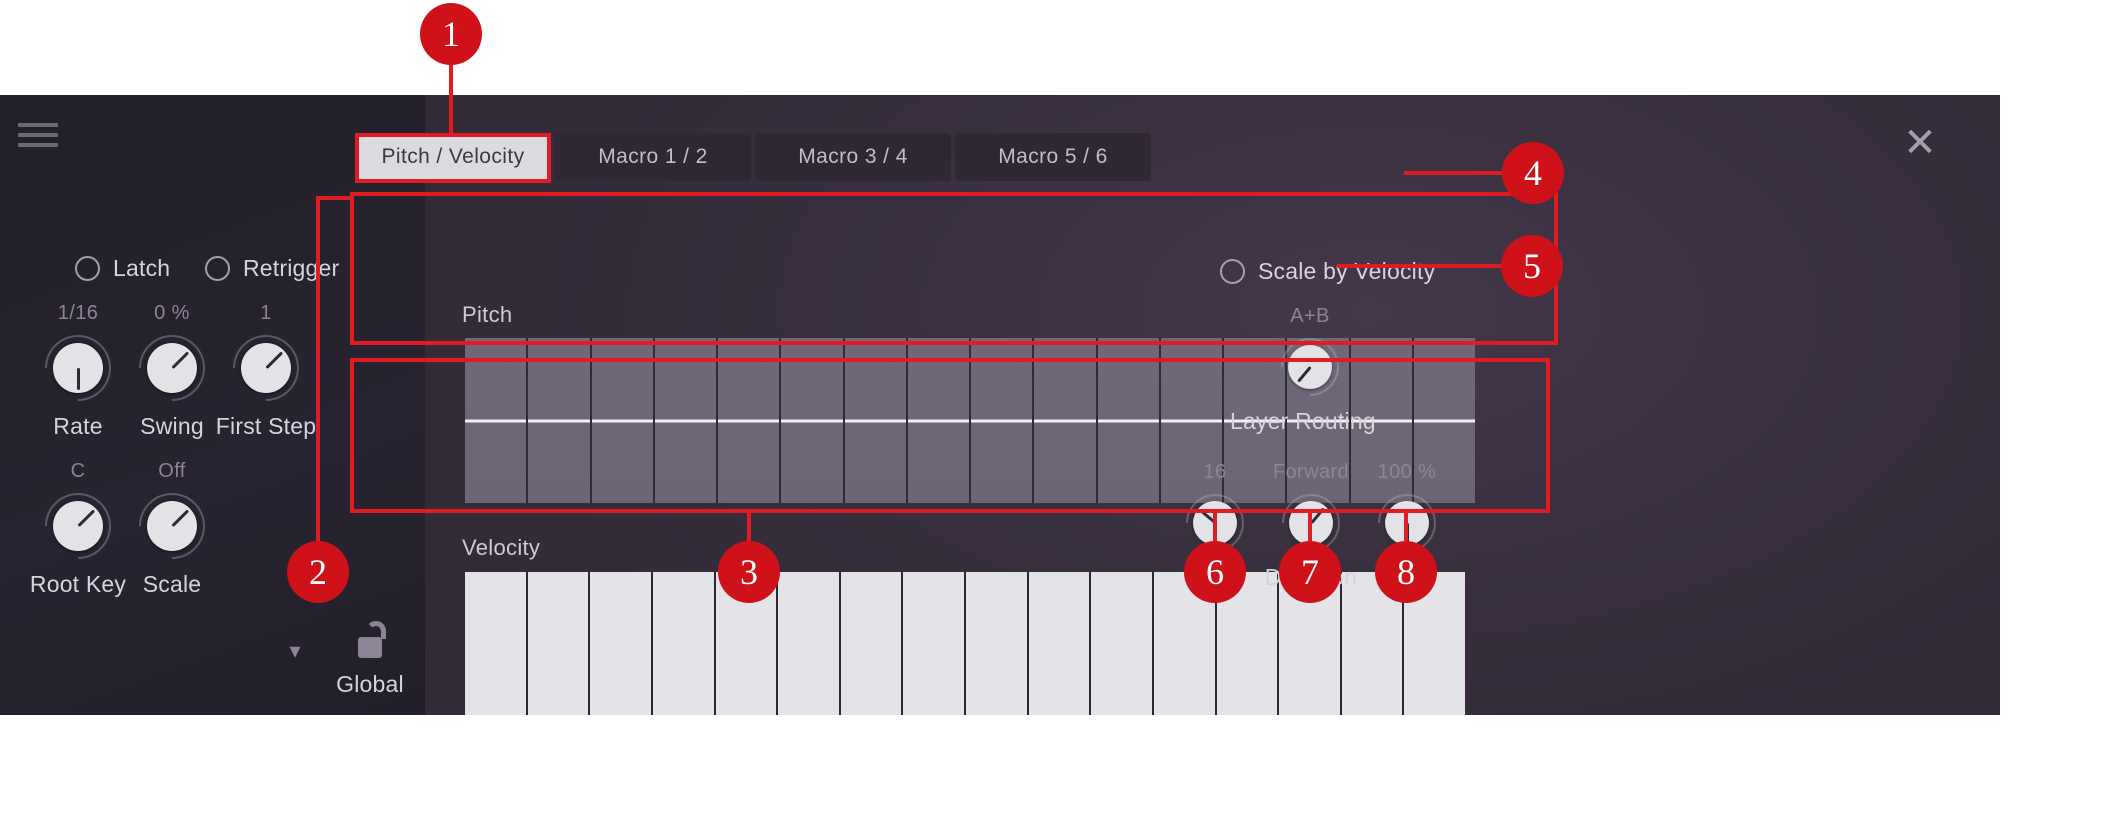 The image size is (2115, 816). I want to click on knob-gate-dial, so click(1407, 523).